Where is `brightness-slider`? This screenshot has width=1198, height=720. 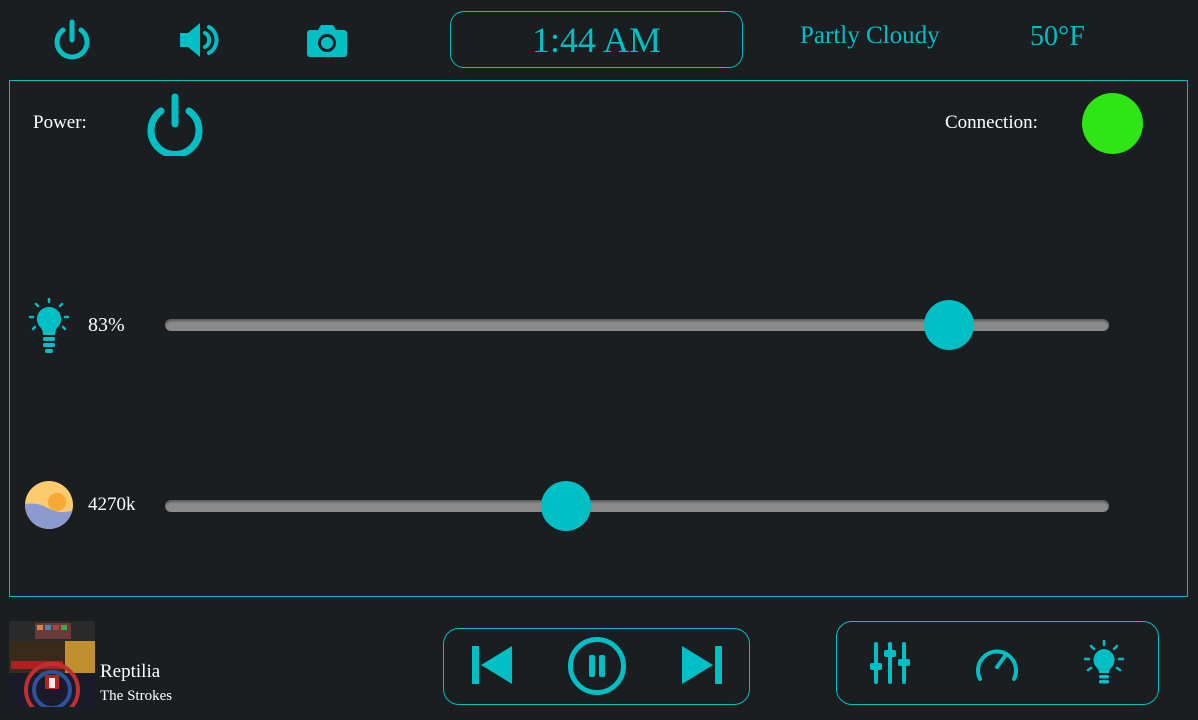 brightness-slider is located at coordinates (637, 325).